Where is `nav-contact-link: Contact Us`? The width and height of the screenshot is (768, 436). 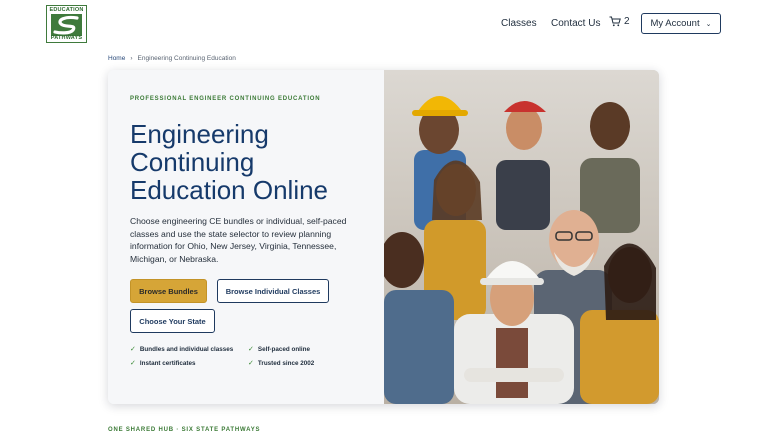 nav-contact-link: Contact Us is located at coordinates (575, 23).